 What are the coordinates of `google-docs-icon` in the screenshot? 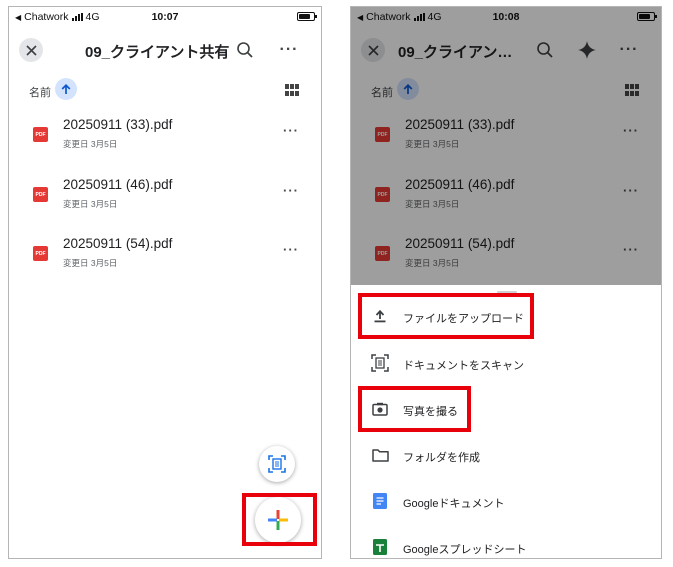 It's located at (380, 501).